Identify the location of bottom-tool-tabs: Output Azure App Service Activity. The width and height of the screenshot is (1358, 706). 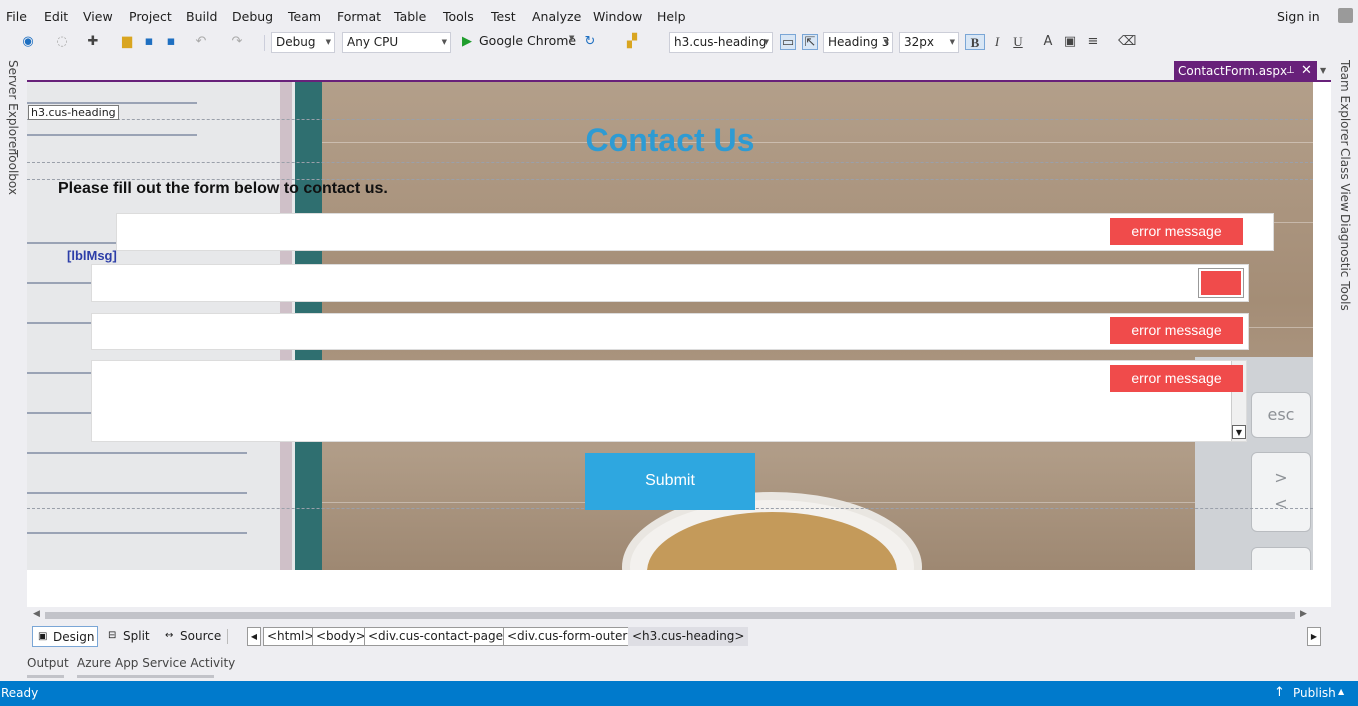
(227, 667).